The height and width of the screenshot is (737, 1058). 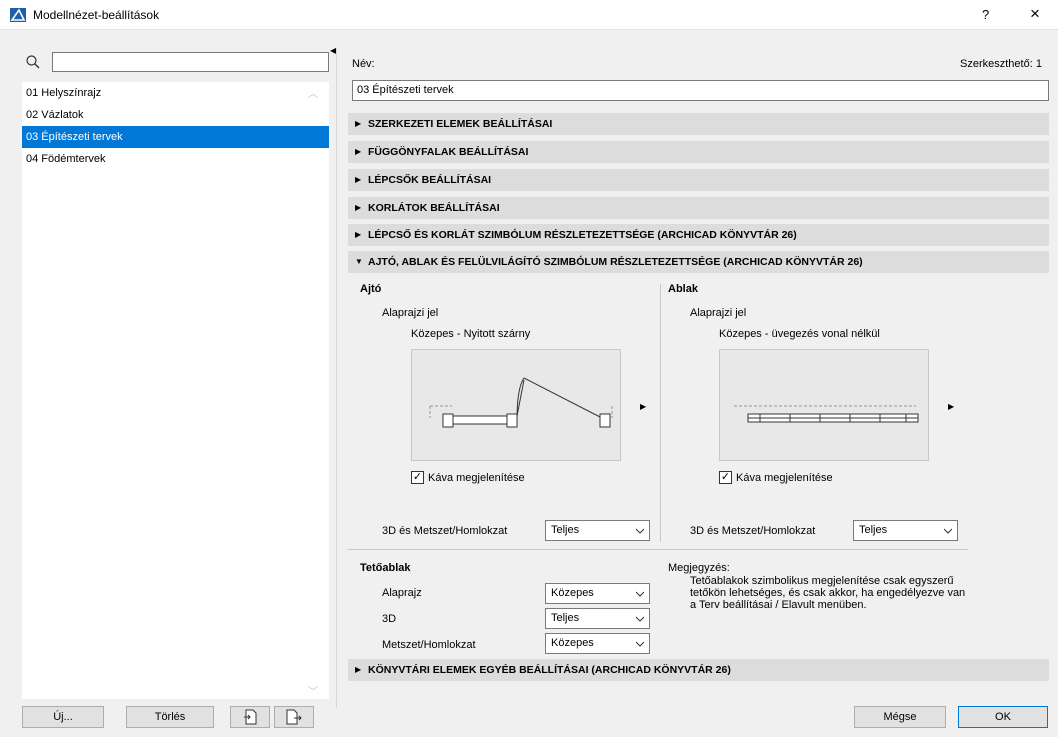 I want to click on skylight-heading: Tetőablak, so click(x=385, y=568).